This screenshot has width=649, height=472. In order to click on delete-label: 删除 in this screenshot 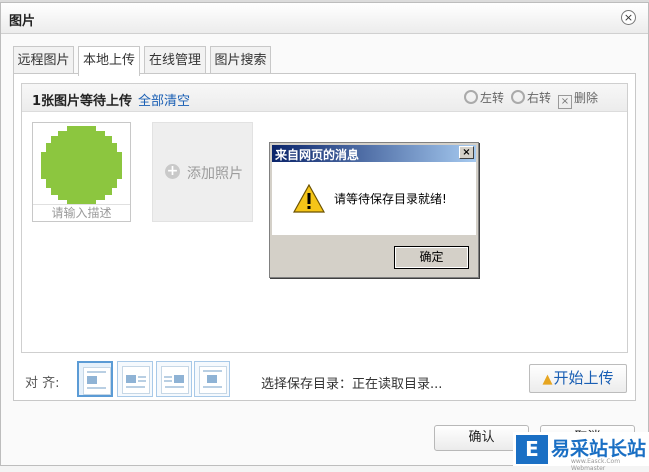, I will do `click(586, 98)`.